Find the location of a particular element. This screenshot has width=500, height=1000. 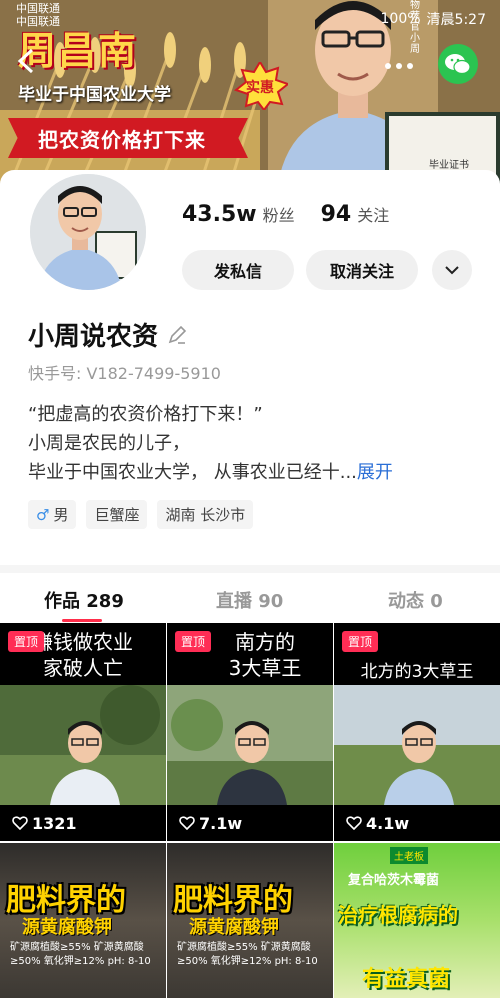

followers-stat: 43.5w 粉丝 is located at coordinates (238, 214).